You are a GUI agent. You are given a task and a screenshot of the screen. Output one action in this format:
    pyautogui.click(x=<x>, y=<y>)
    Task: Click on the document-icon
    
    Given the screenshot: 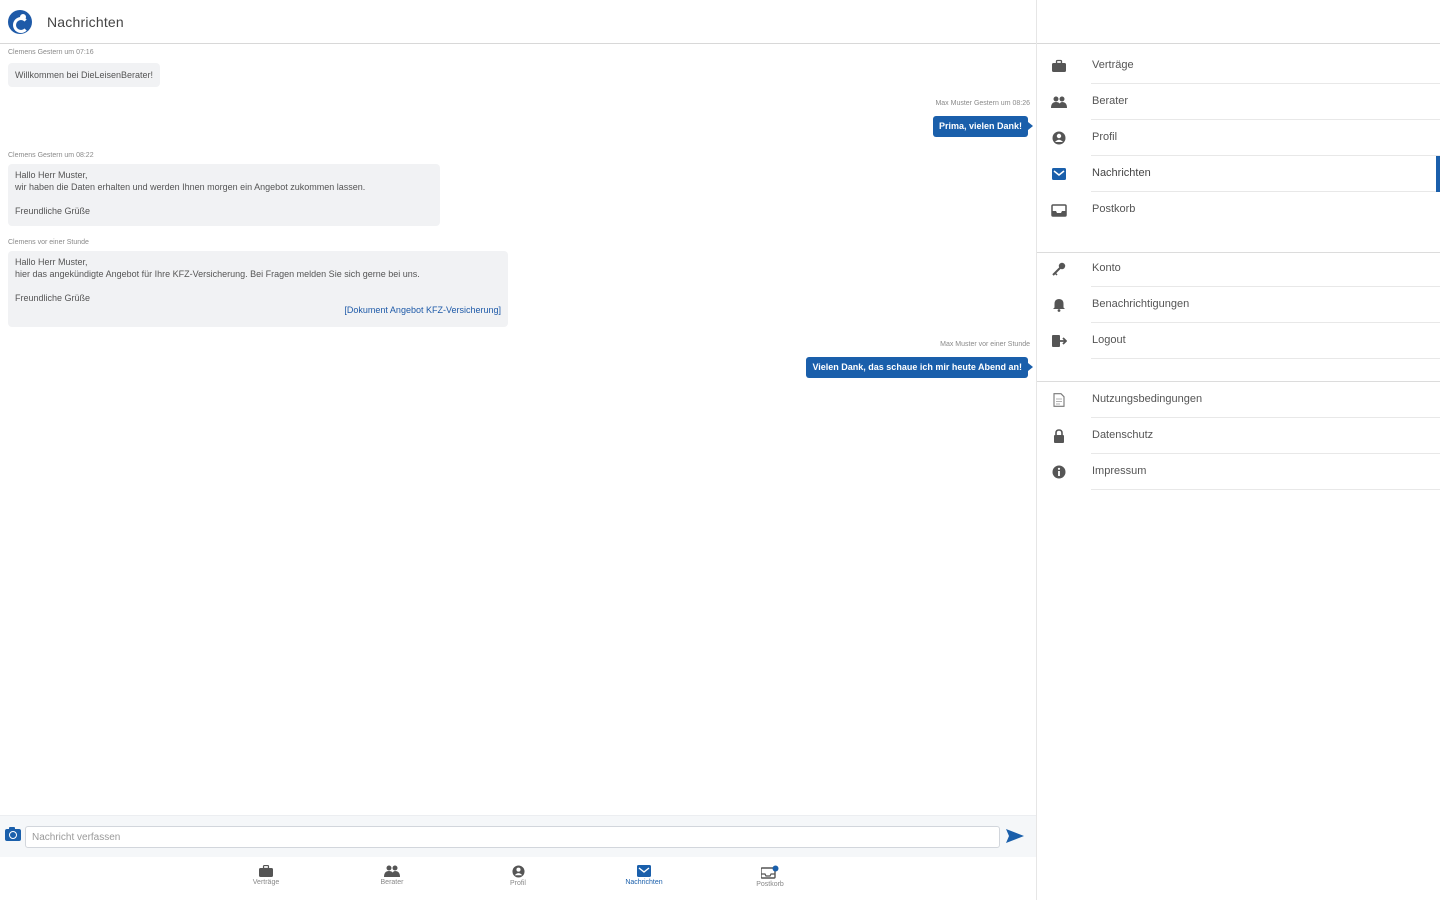 What is the action you would take?
    pyautogui.click(x=1059, y=400)
    